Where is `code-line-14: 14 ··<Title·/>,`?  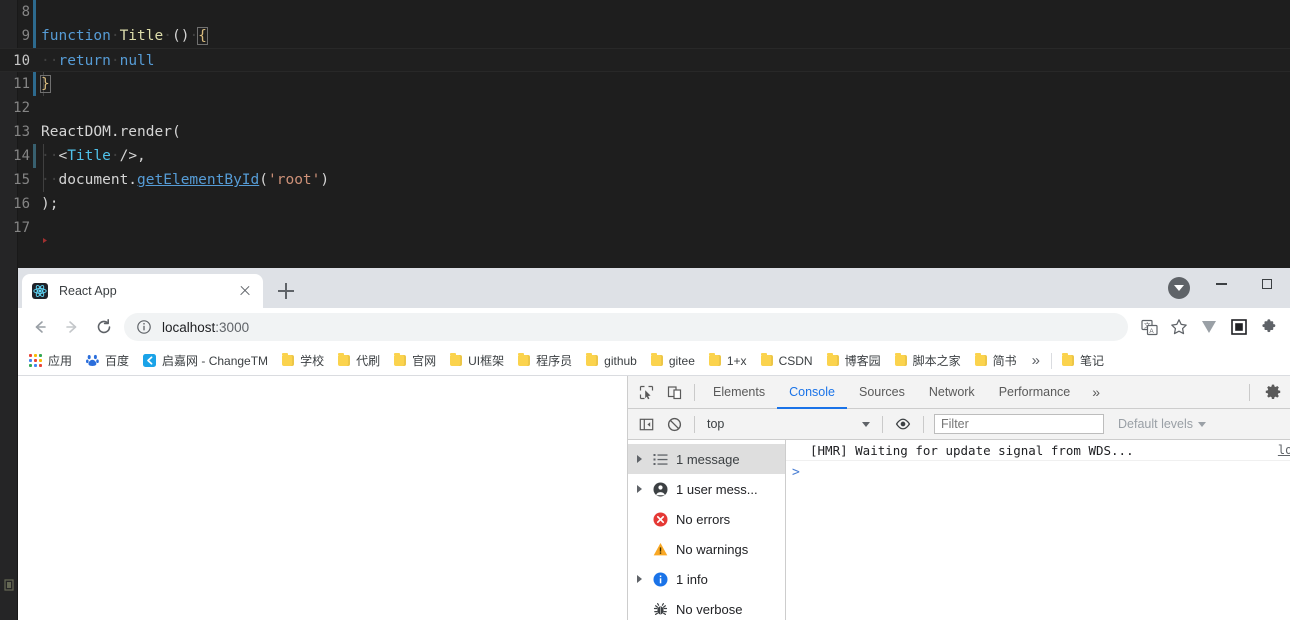 code-line-14: 14 ··<Title·/>, is located at coordinates (645, 156).